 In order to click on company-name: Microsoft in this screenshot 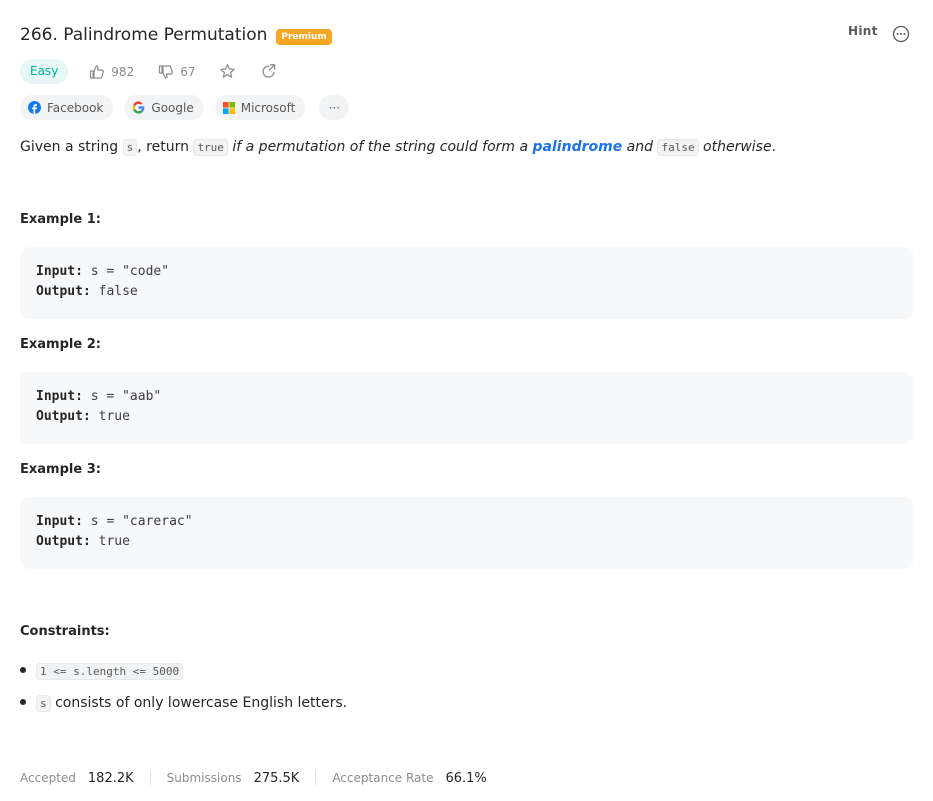, I will do `click(268, 107)`.